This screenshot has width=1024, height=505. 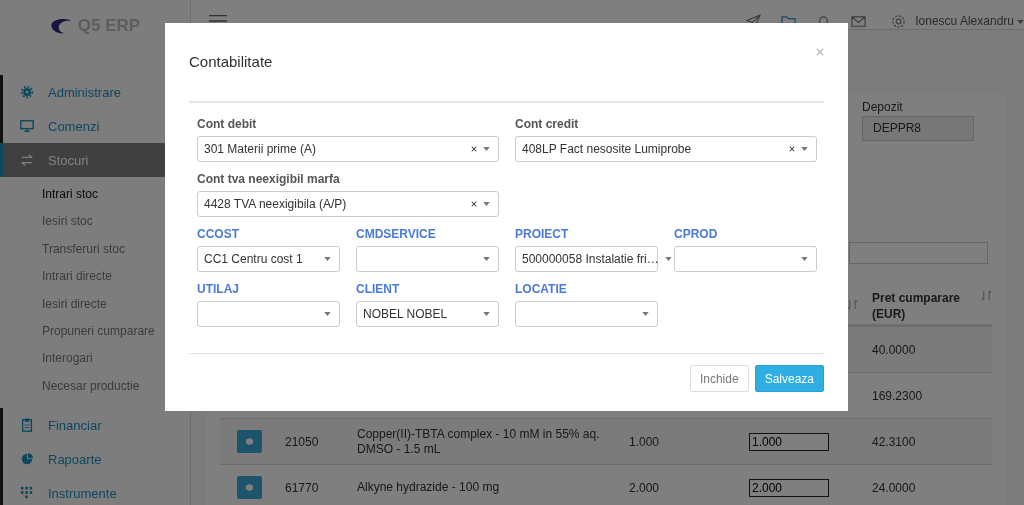 I want to click on envelope-icon, so click(x=859, y=21).